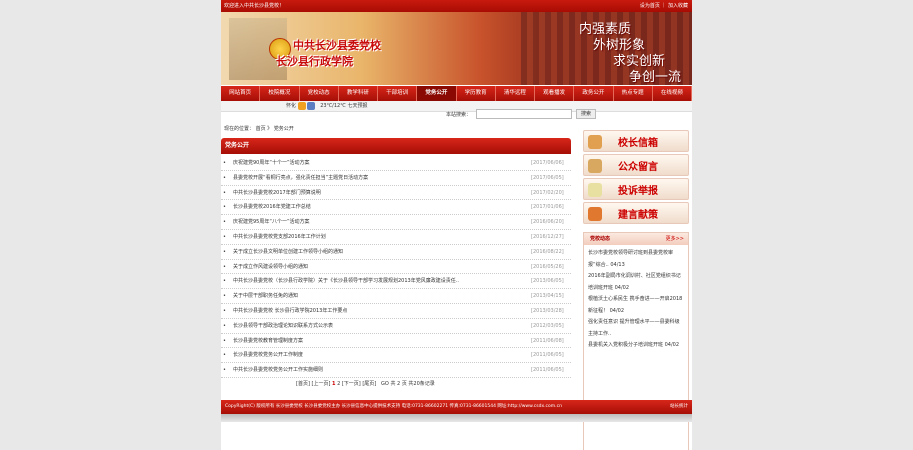 This screenshot has height=450, width=913. Describe the element at coordinates (524, 114) in the screenshot. I see `search-input` at that location.